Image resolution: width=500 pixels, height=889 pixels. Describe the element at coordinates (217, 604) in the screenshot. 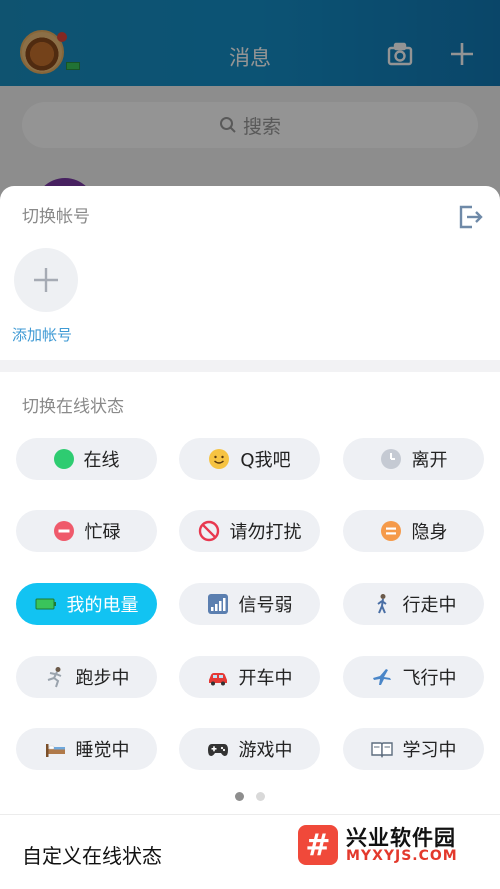

I see `signal-bars-icon` at that location.